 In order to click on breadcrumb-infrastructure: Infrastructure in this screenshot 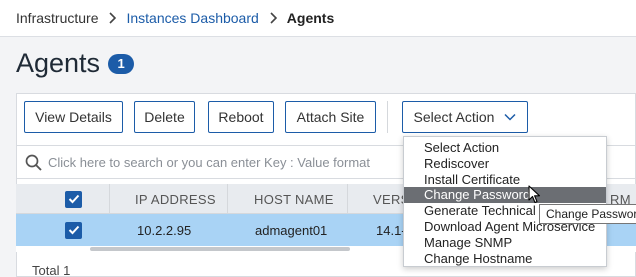, I will do `click(57, 18)`.